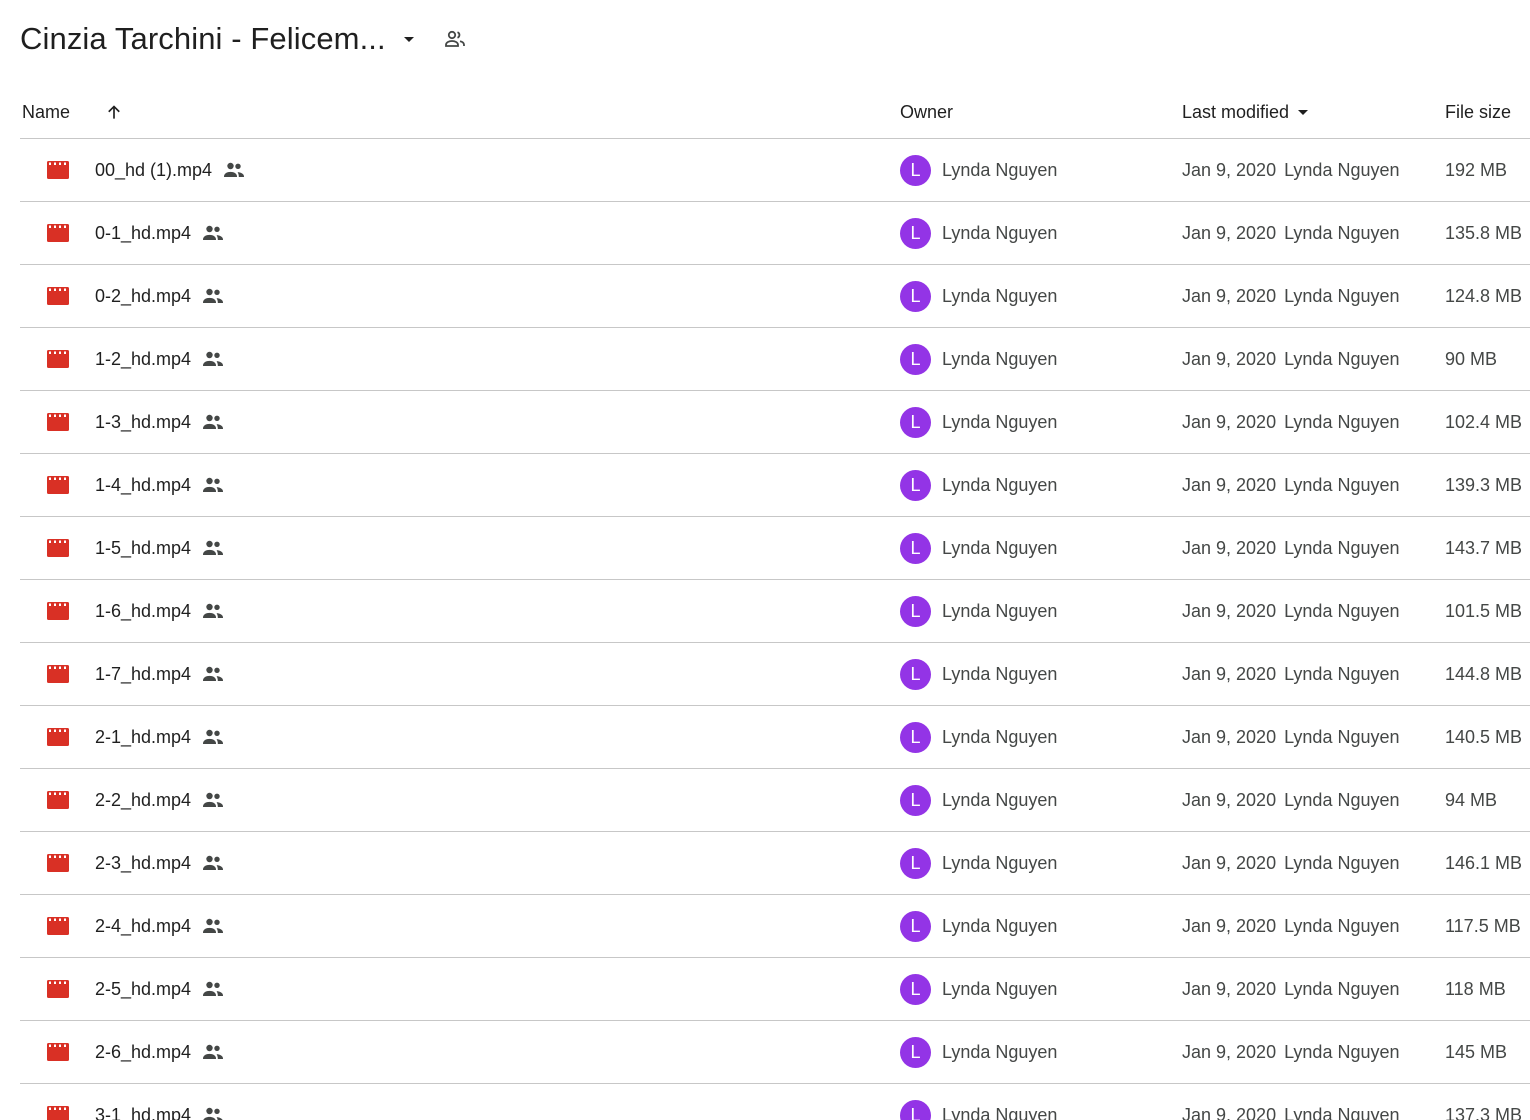  I want to click on file-name: 1-2_hd.mp4, so click(143, 359).